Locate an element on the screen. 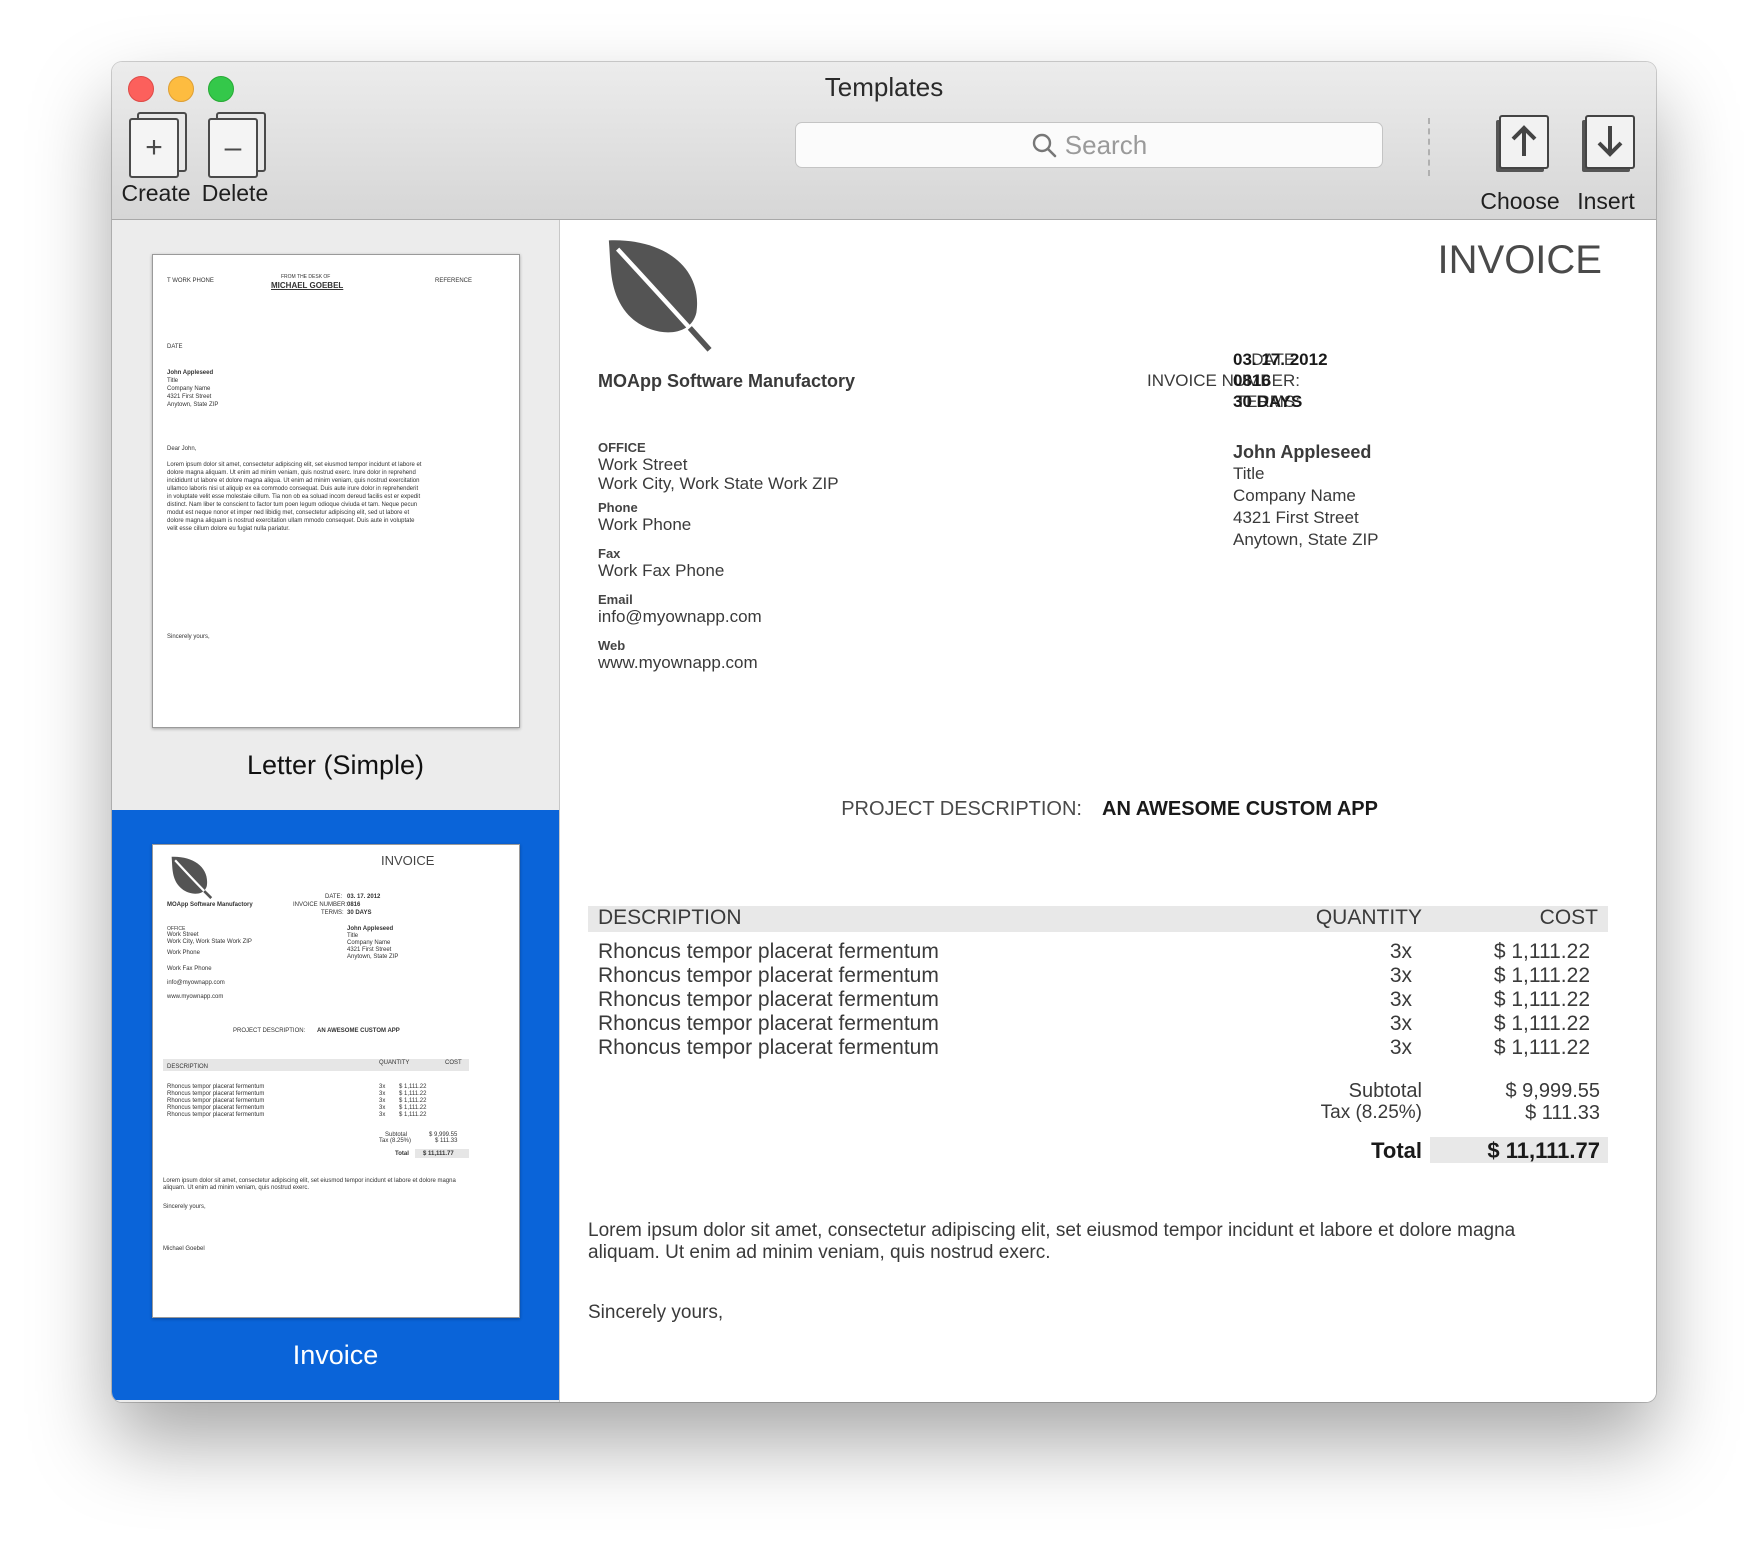 The image size is (1764, 1560). thumb-project-value: AN AWESOME CUSTOM APP is located at coordinates (358, 1031).